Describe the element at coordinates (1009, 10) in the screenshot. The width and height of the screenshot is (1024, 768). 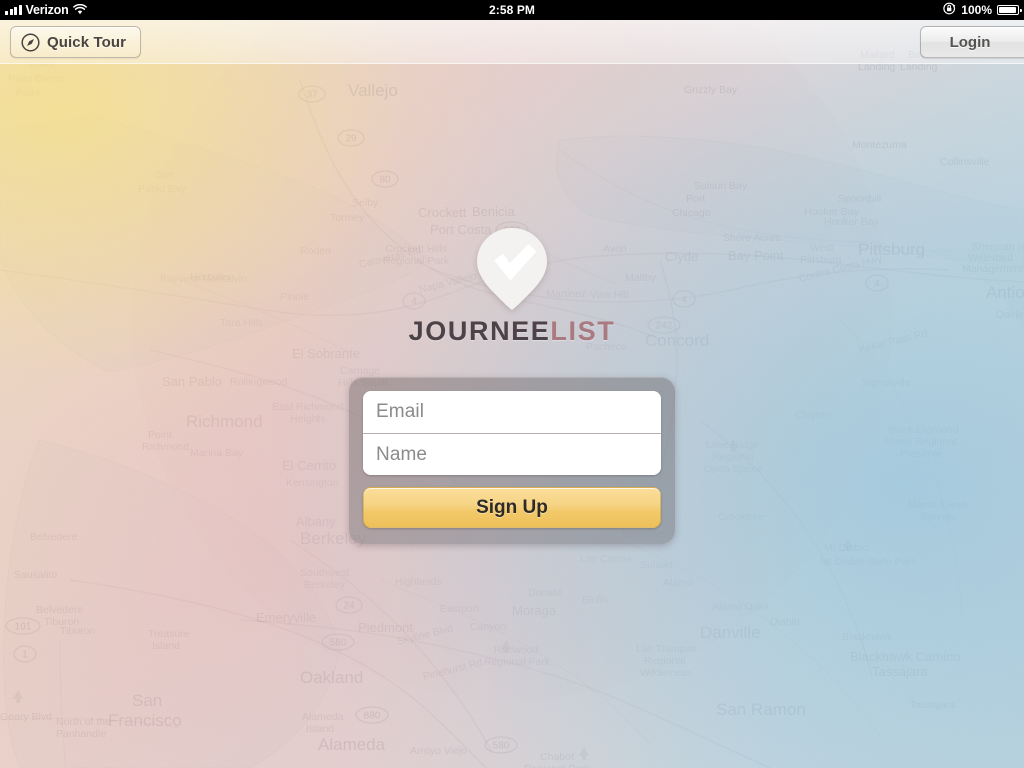
I see `battery-icon` at that location.